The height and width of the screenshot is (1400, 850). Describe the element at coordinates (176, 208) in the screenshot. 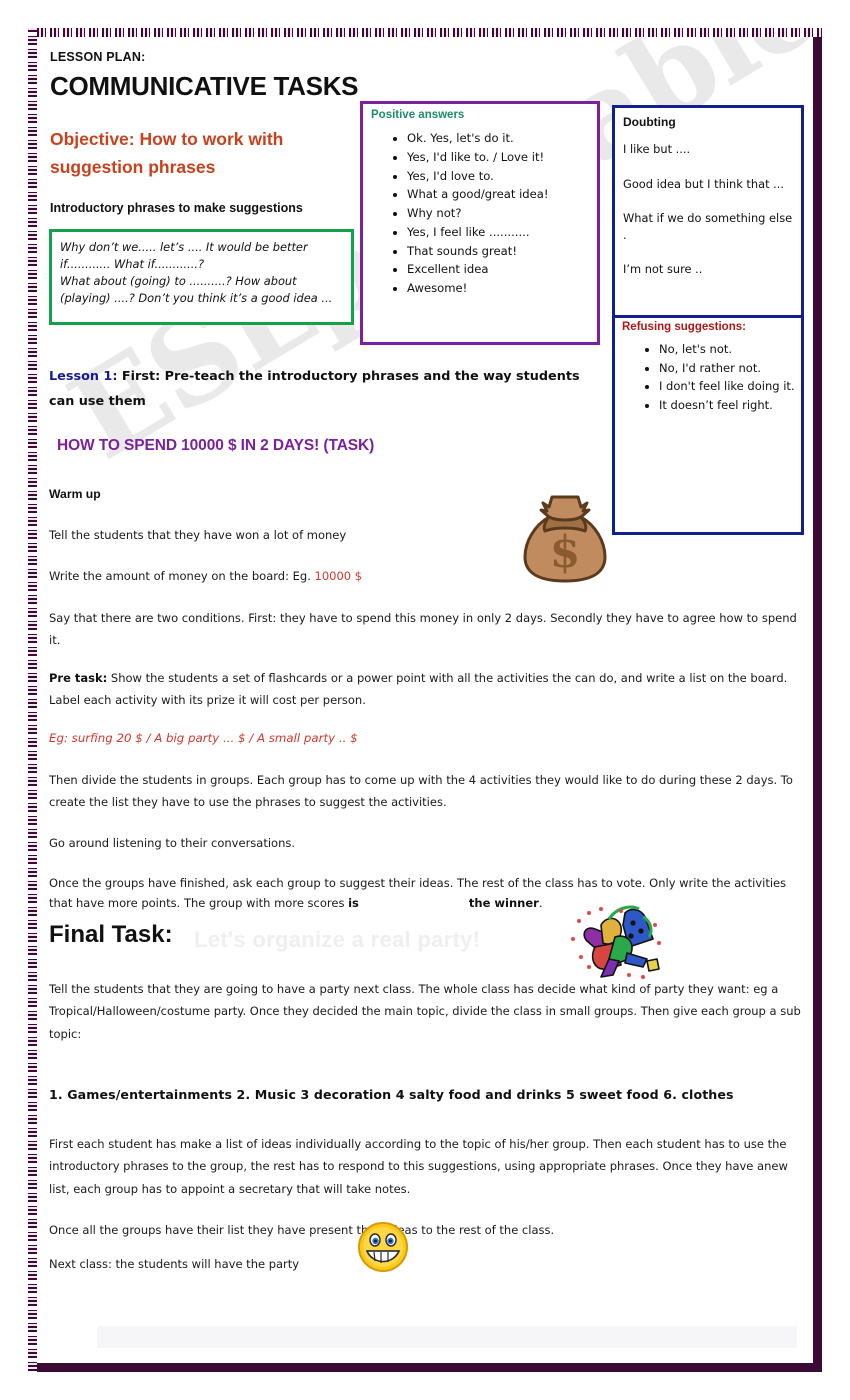

I see `introductory-phrases-heading: Introductory phrases to make suggestions` at that location.